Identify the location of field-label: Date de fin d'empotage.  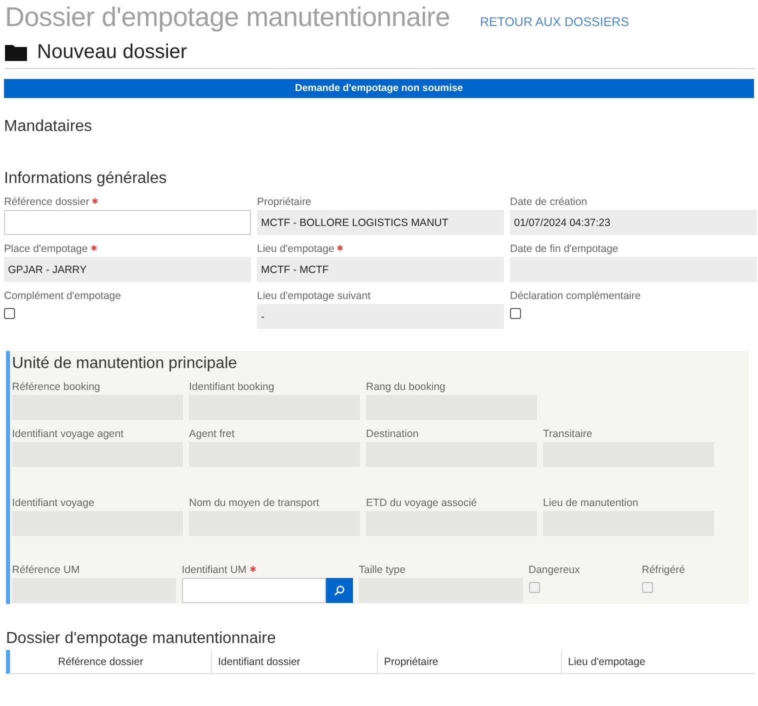
(564, 249).